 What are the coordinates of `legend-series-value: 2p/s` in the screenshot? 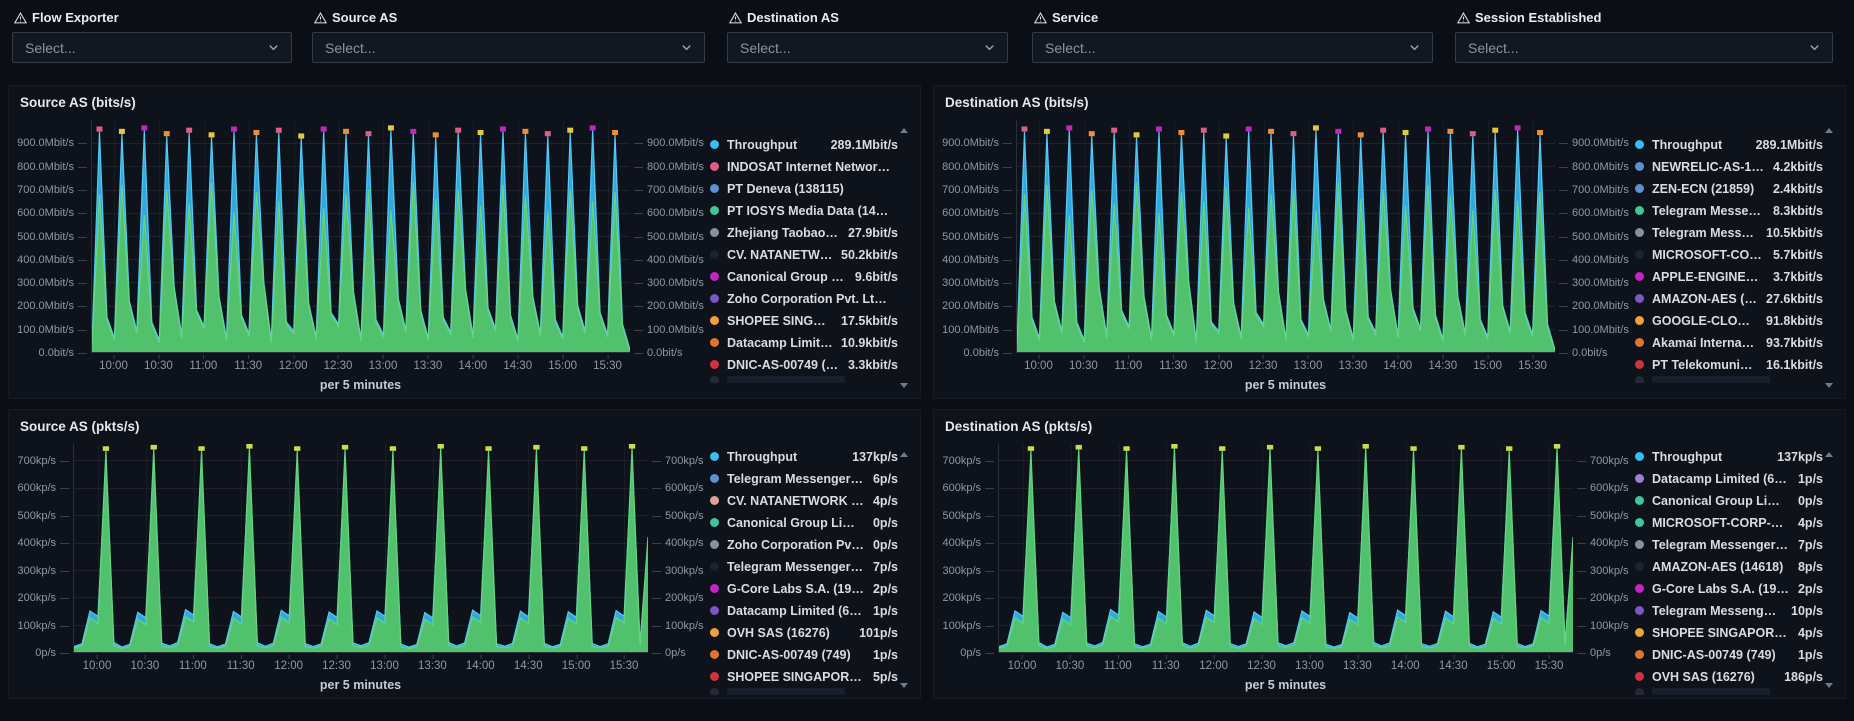 It's located at (885, 588).